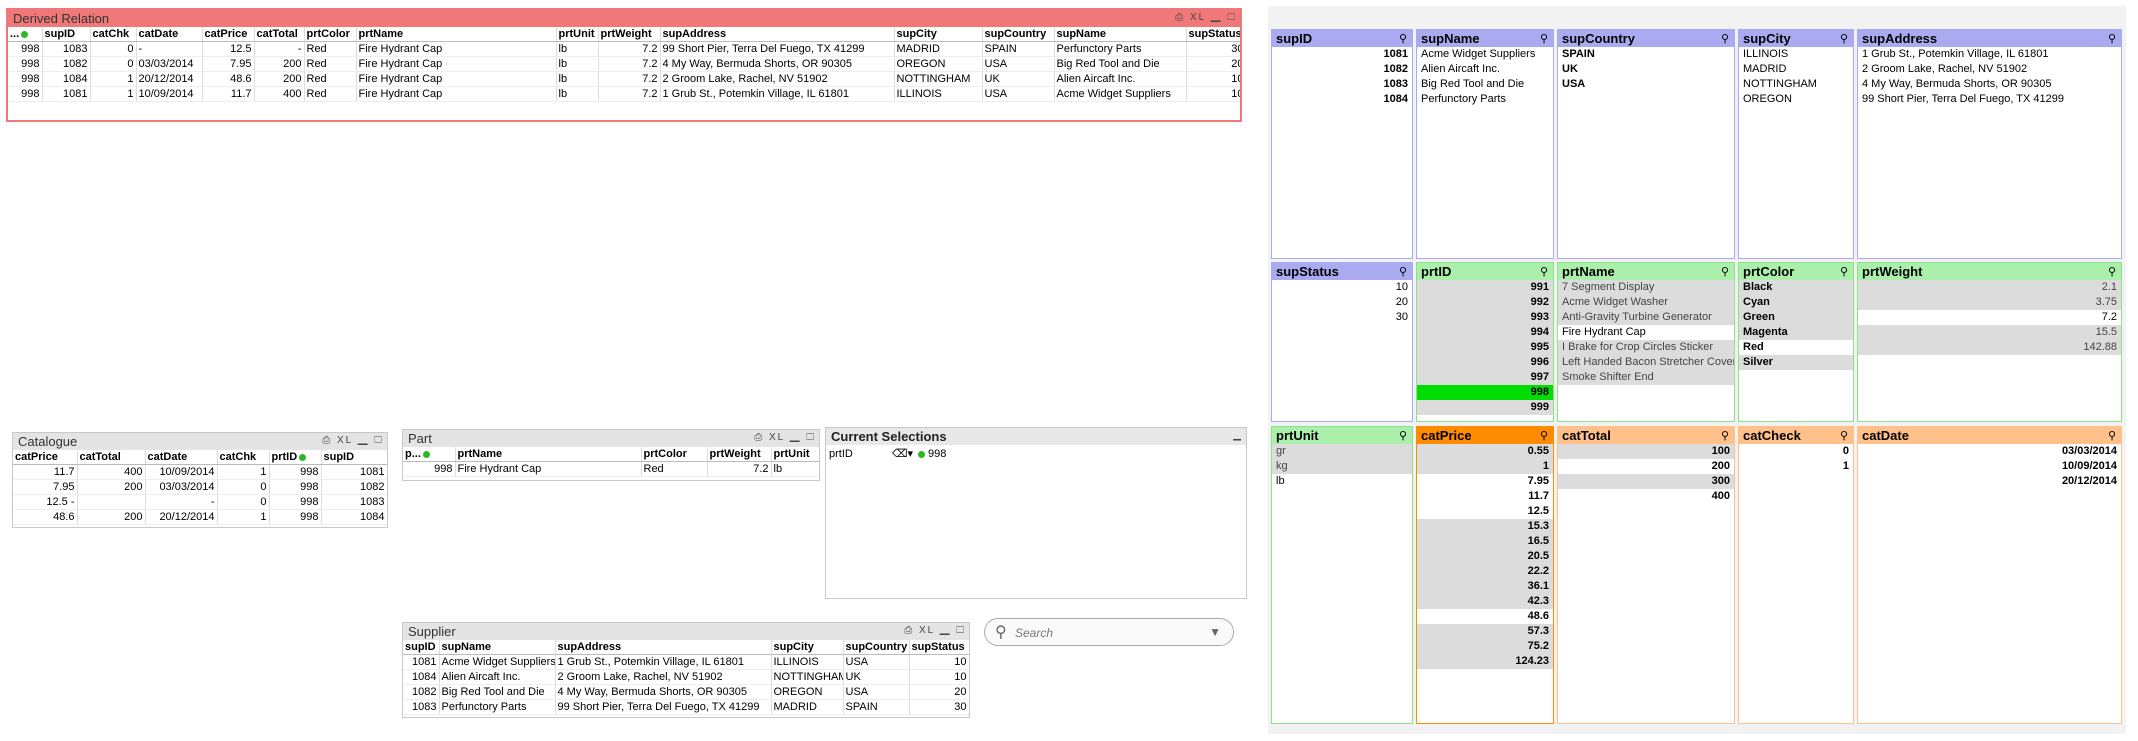 This screenshot has height=741, width=2138. I want to click on search-box: ⚲ Search ▼, so click(1109, 632).